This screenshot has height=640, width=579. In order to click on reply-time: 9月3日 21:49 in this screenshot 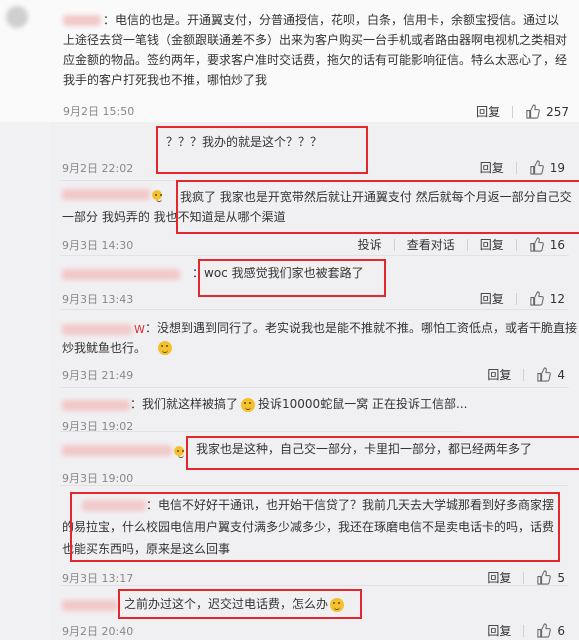, I will do `click(98, 375)`.